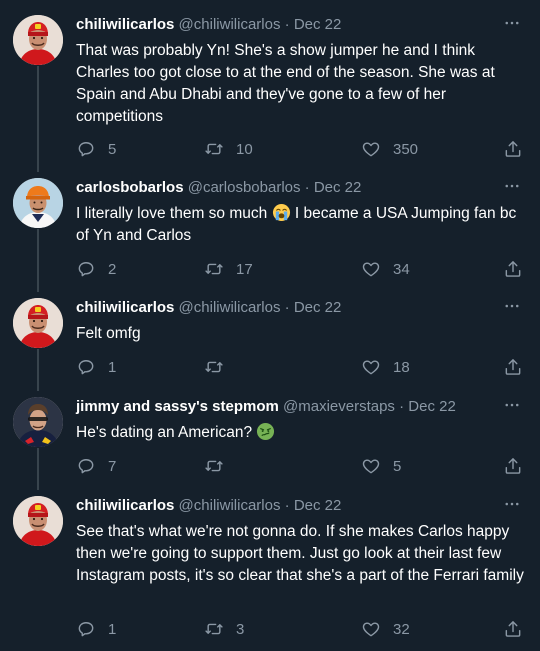  Describe the element at coordinates (228, 269) in the screenshot. I see `retweet-button: 17` at that location.